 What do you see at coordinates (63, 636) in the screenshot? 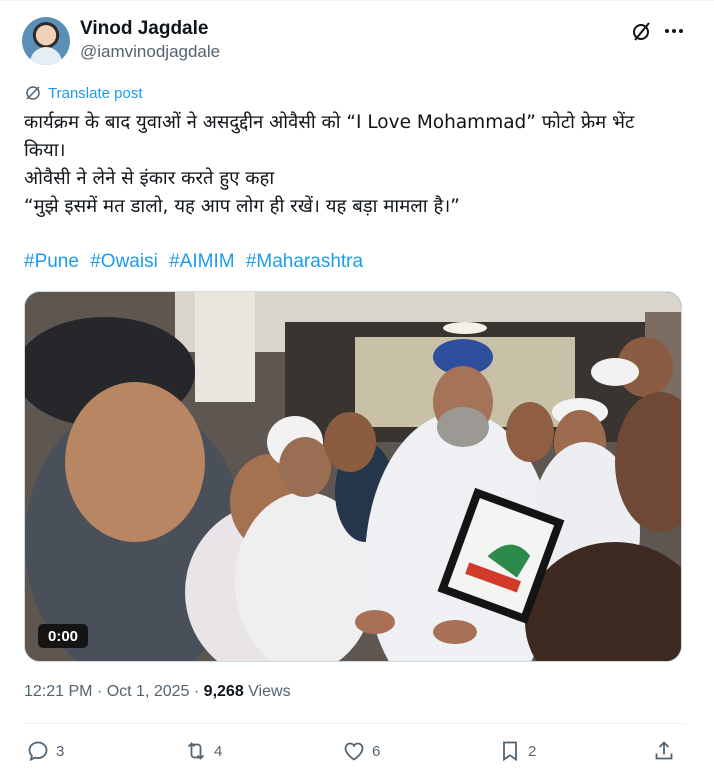
I see `video-duration-badge: 0:00` at bounding box center [63, 636].